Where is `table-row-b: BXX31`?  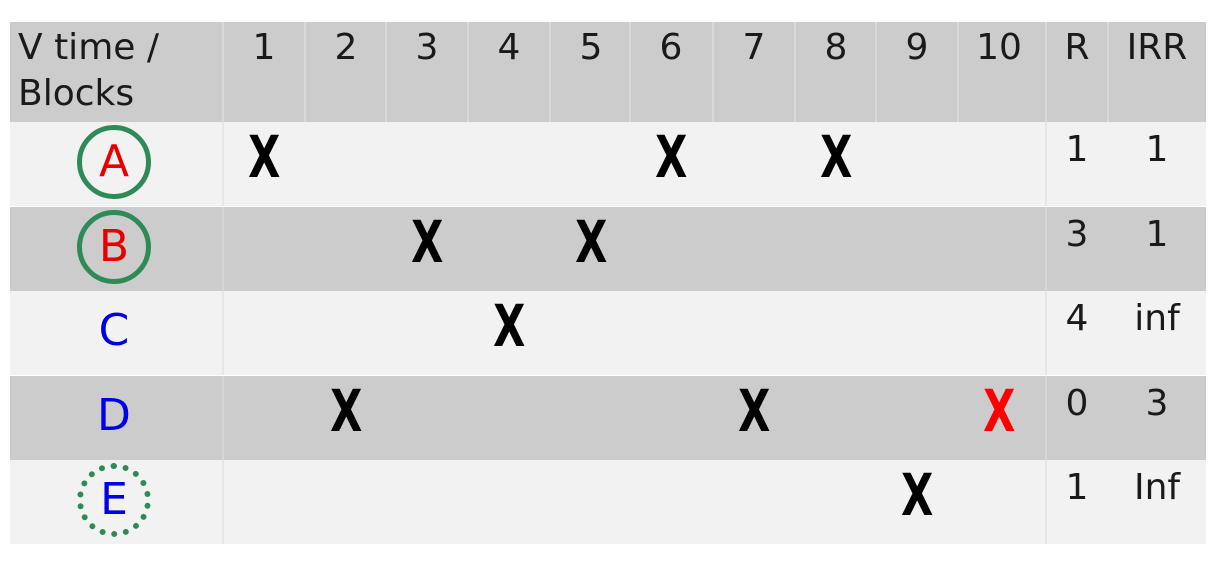 table-row-b: BXX31 is located at coordinates (608, 249).